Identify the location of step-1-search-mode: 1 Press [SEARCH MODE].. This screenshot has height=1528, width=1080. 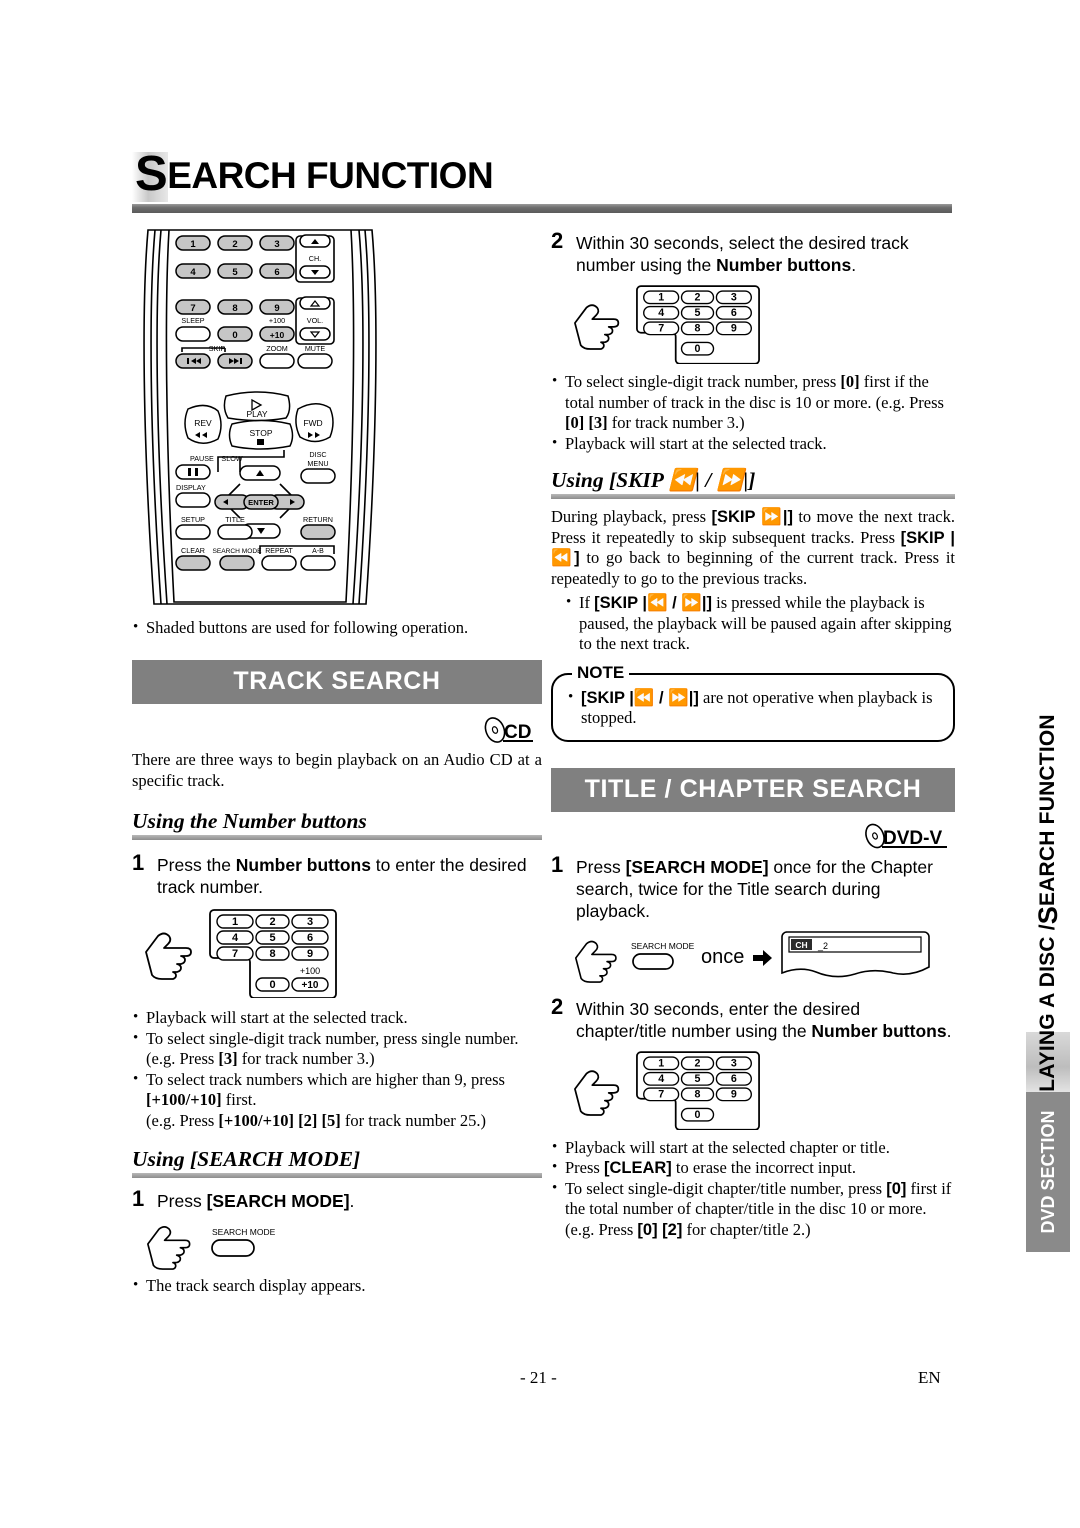
(337, 1199).